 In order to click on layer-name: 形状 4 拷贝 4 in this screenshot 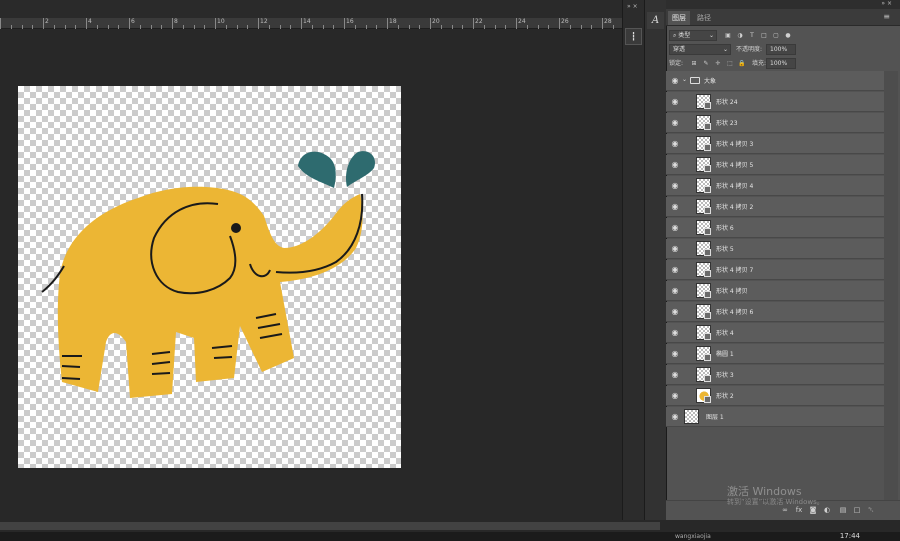, I will do `click(735, 186)`.